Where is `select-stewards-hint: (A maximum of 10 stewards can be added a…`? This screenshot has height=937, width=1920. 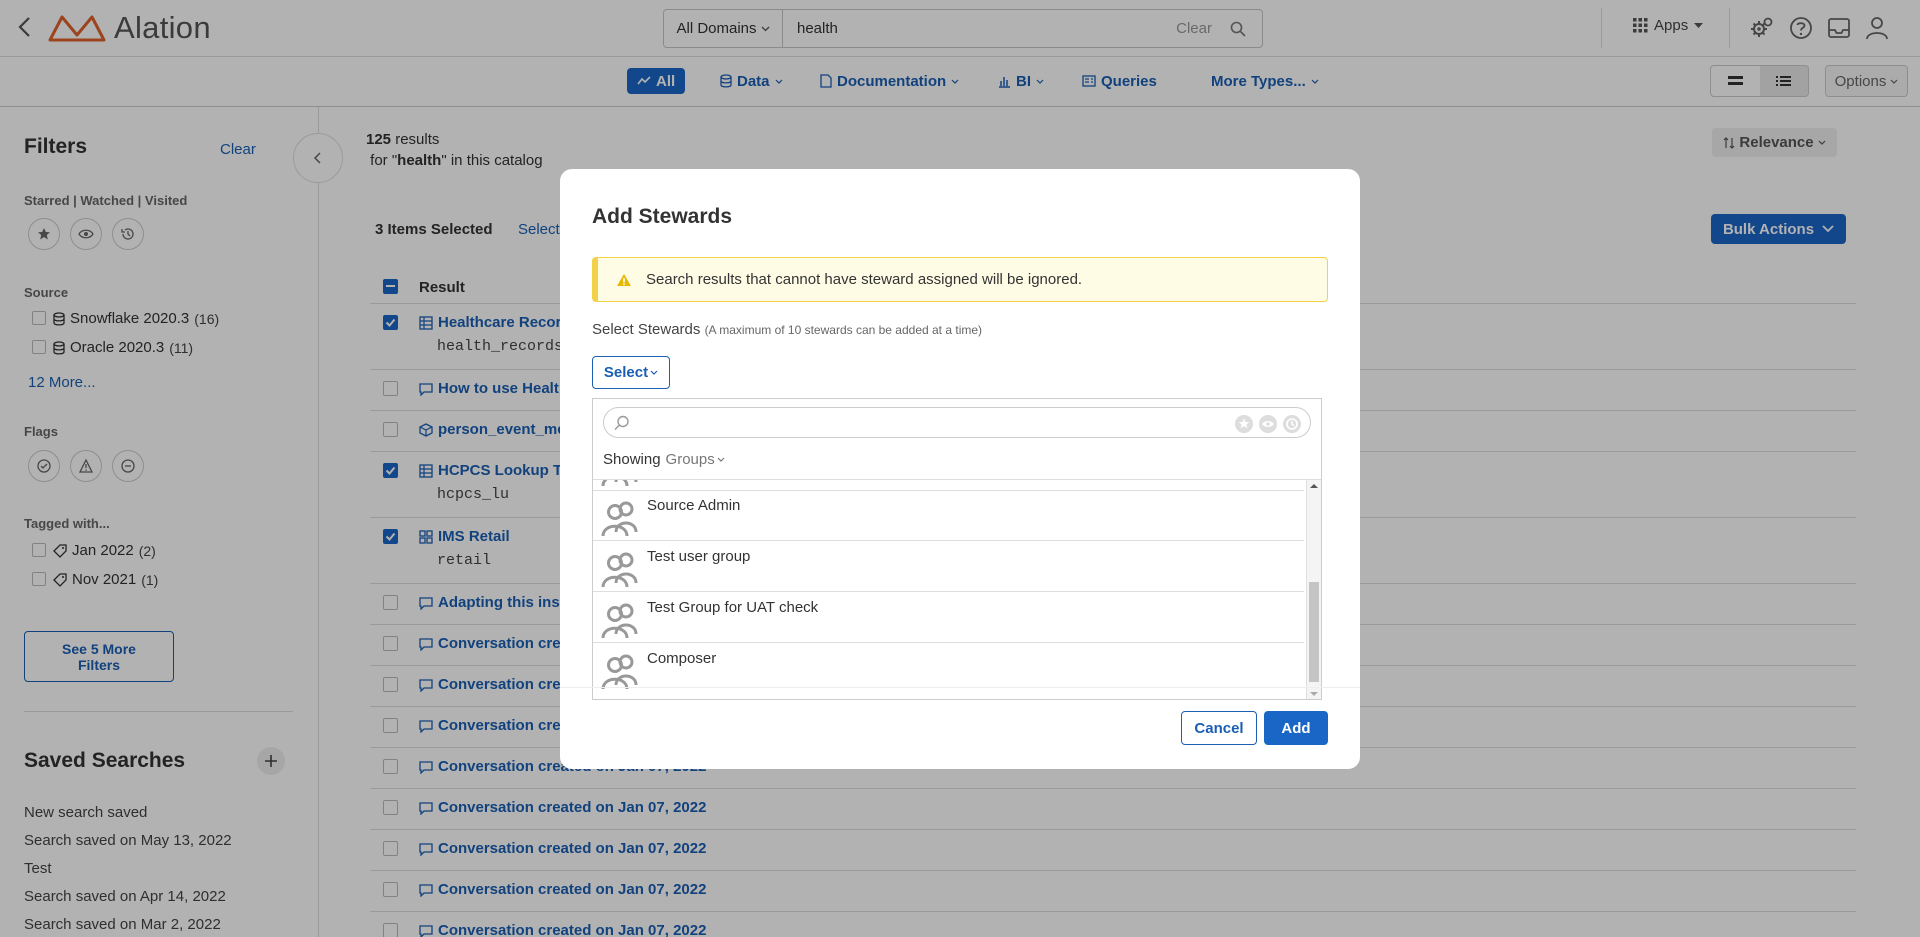
select-stewards-hint: (A maximum of 10 stewards can be added a… is located at coordinates (843, 330).